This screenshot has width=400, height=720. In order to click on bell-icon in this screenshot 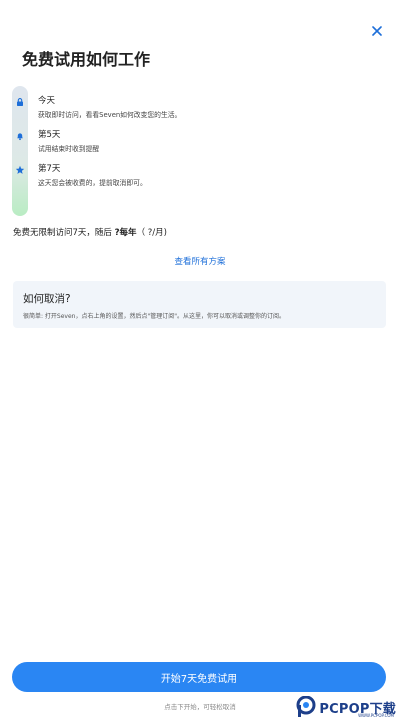, I will do `click(20, 136)`.